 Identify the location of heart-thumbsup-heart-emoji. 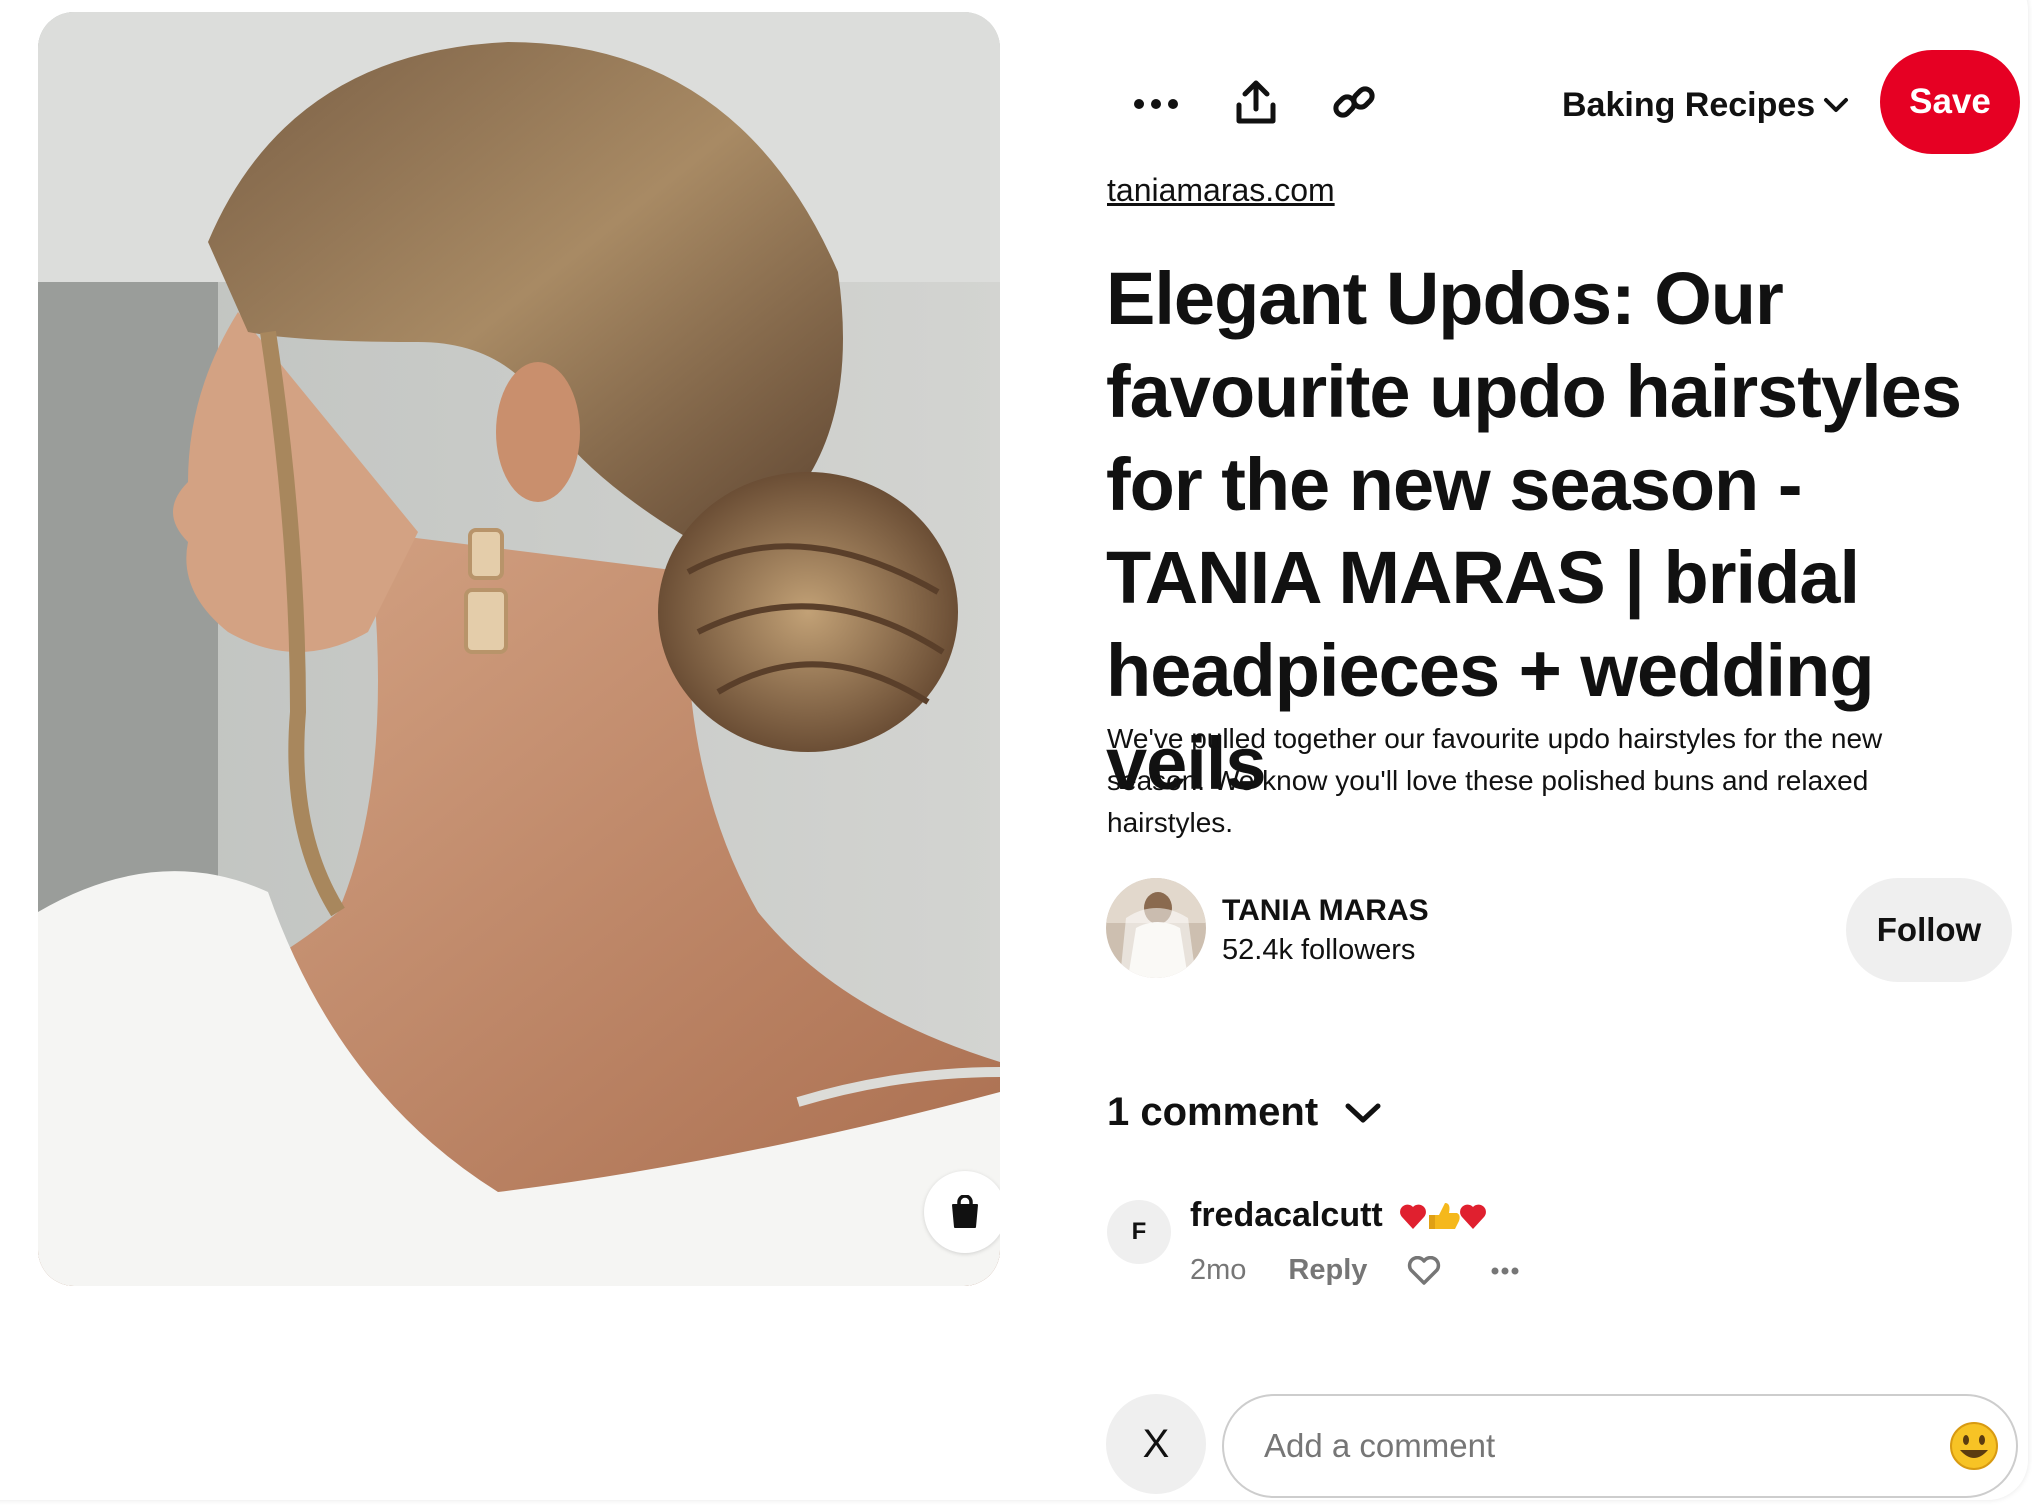
(1442, 1215).